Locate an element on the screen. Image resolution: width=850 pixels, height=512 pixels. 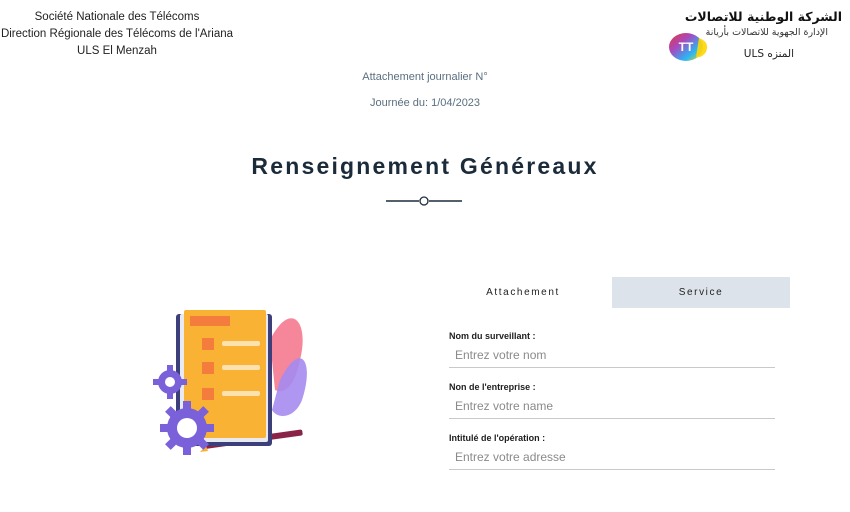
surveillant-input is located at coordinates (612, 356).